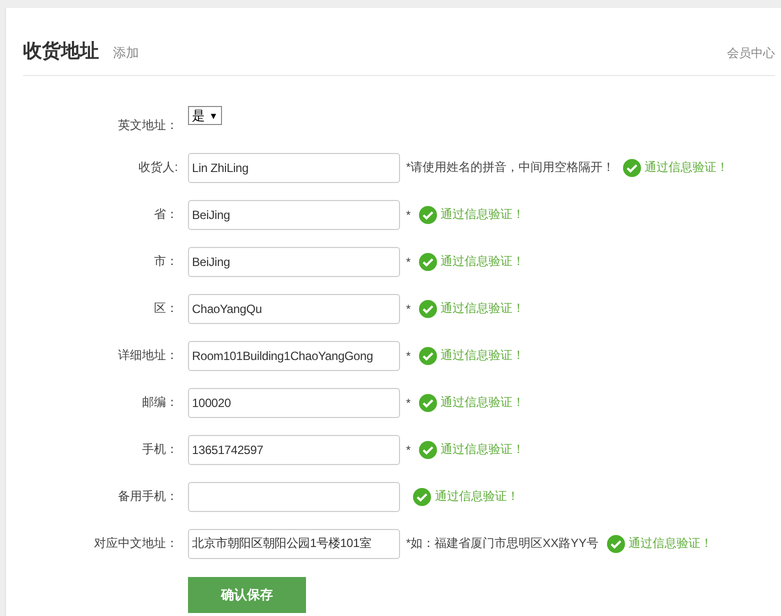  What do you see at coordinates (510, 167) in the screenshot?
I see `field-hint: *请使用姓名的拼音，中间用空格隔开！` at bounding box center [510, 167].